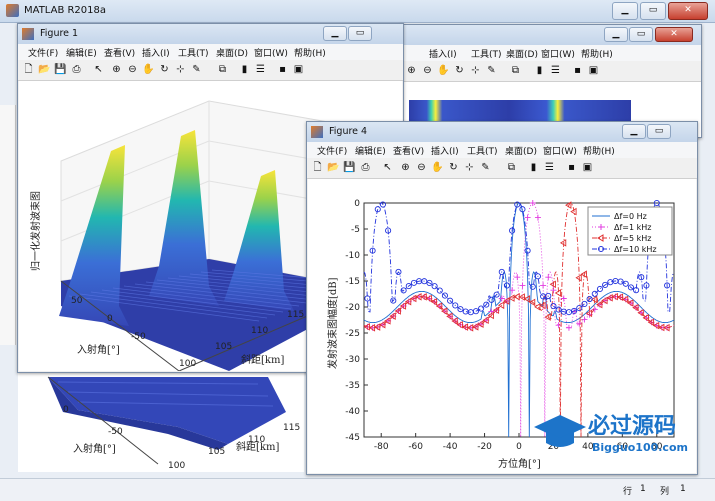  Describe the element at coordinates (659, 131) in the screenshot. I see `figure4-maximize-button: ▭` at that location.